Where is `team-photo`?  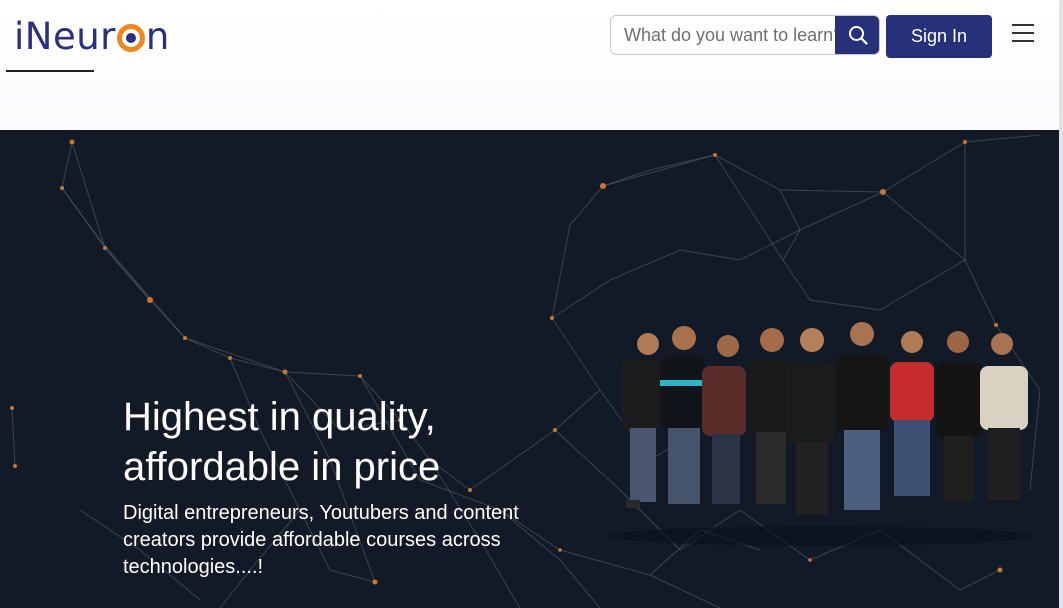 team-photo is located at coordinates (820, 434).